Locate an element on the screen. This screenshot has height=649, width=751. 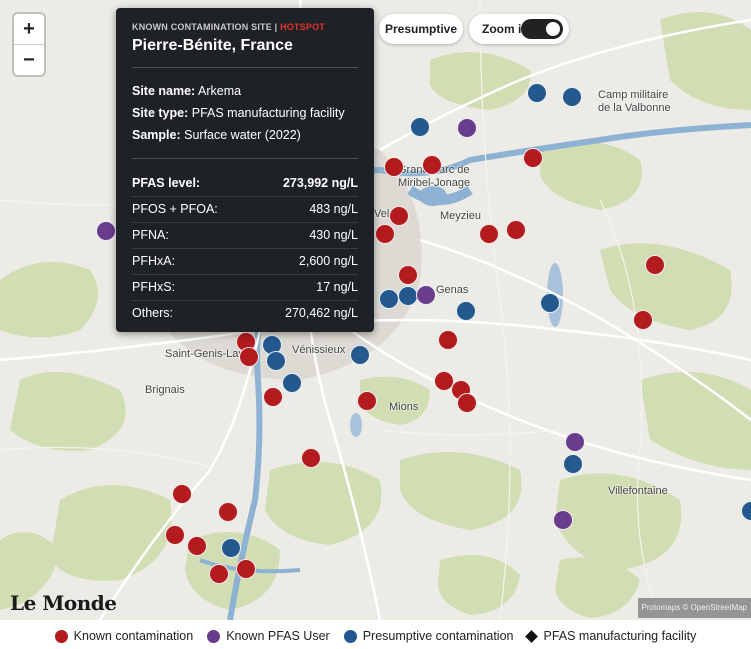
place-label-brignais: Brignais is located at coordinates (165, 390).